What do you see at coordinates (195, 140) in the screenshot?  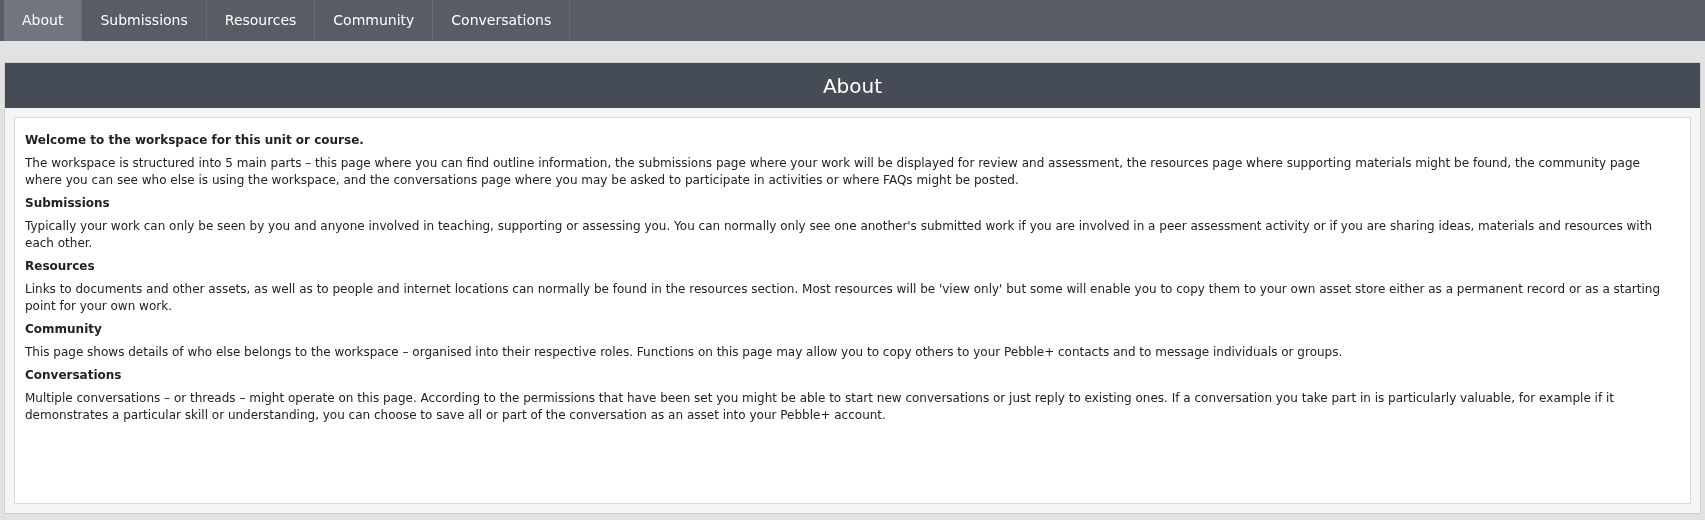 I see `section-heading: Welcome to the workspace for this unit or course.` at bounding box center [195, 140].